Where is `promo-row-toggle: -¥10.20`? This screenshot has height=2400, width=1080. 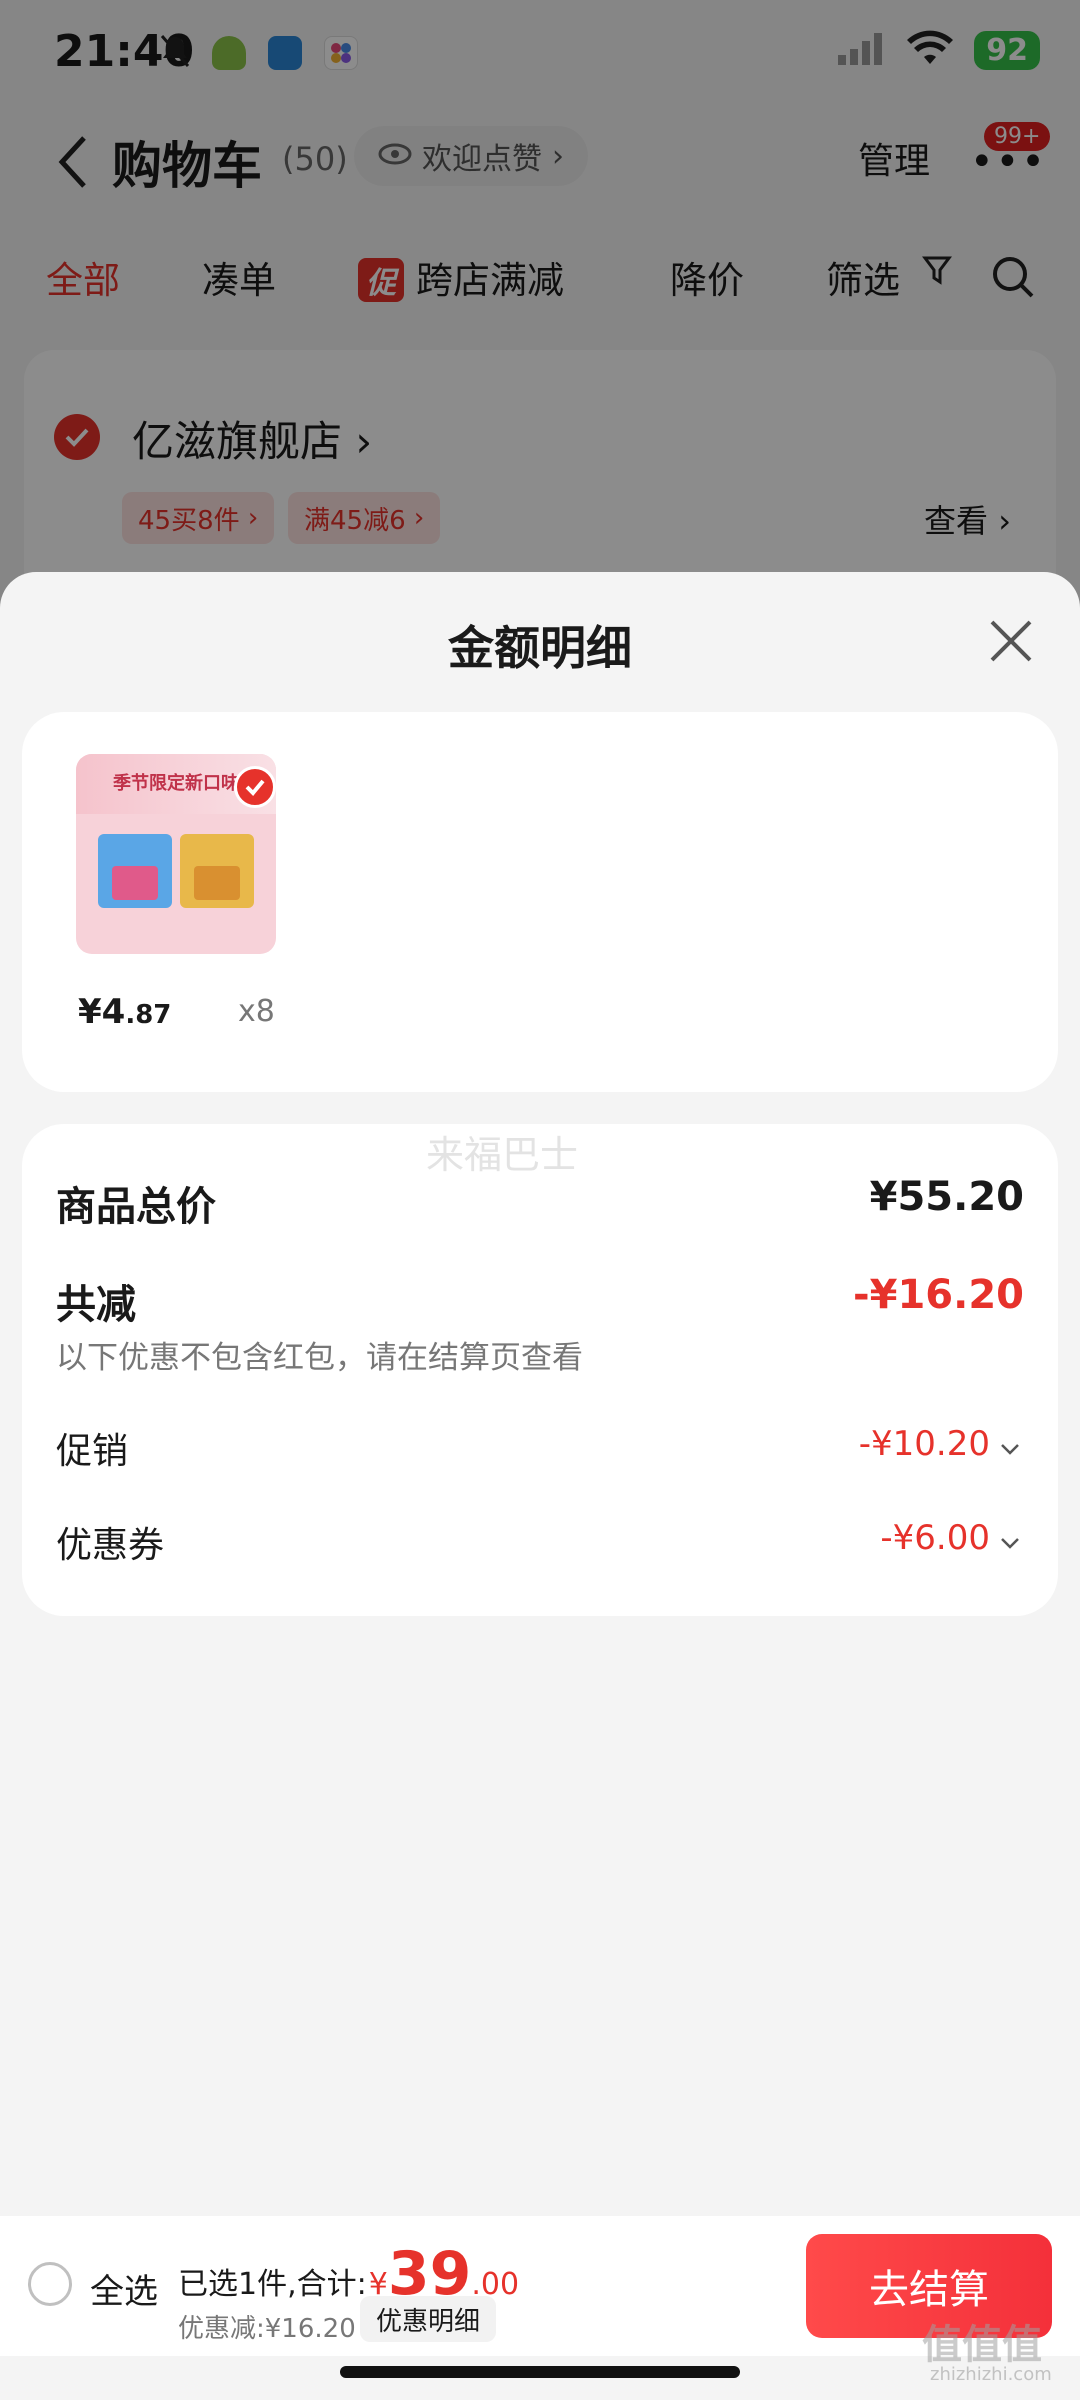
promo-row-toggle: -¥10.20 is located at coordinates (939, 1444).